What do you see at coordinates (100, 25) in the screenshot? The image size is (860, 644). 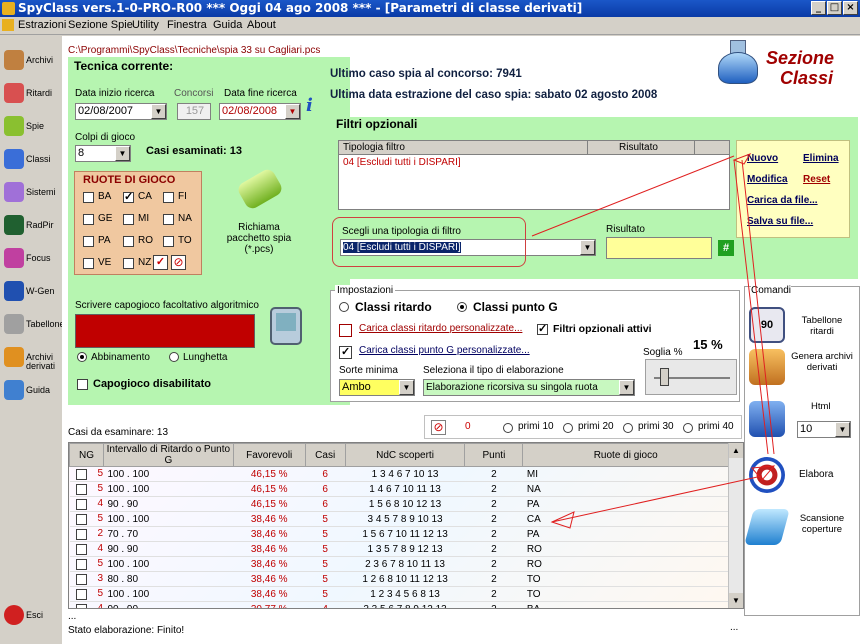 I see `menu-sezione-spie: Sezione Spie` at bounding box center [100, 25].